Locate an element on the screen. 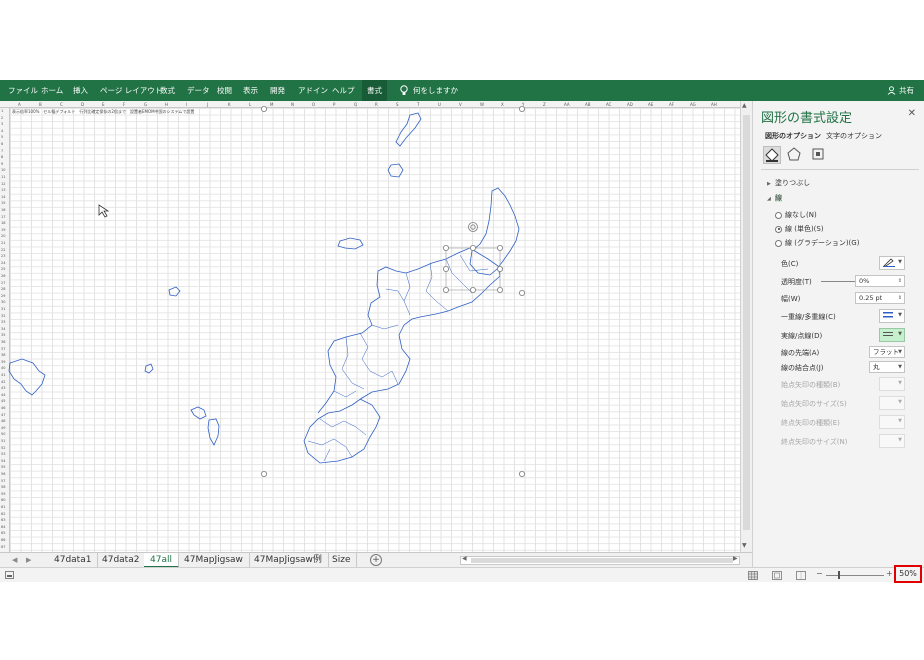 The height and width of the screenshot is (660, 924). tell-me-box: 何をしますか is located at coordinates (429, 90).